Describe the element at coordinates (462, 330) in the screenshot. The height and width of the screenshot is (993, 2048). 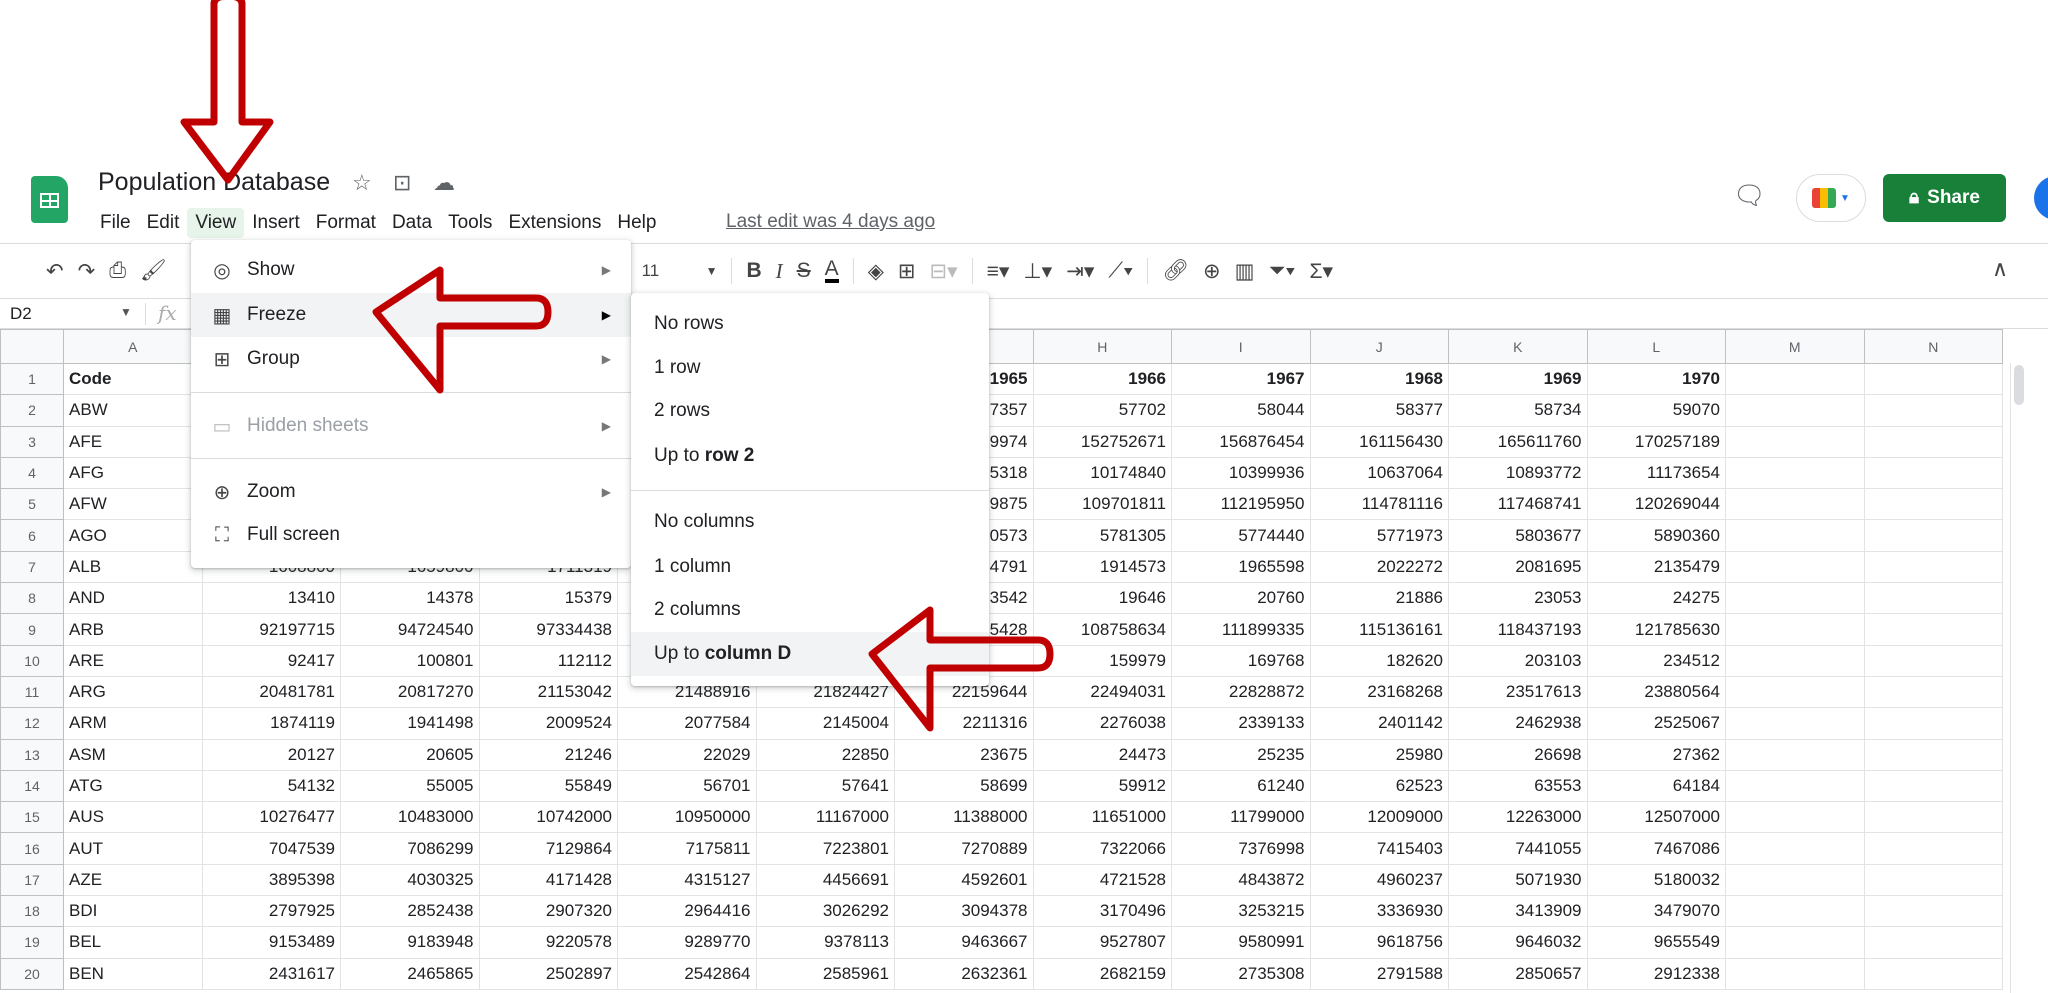
I see `left-arrow-freeze-annotation` at that location.